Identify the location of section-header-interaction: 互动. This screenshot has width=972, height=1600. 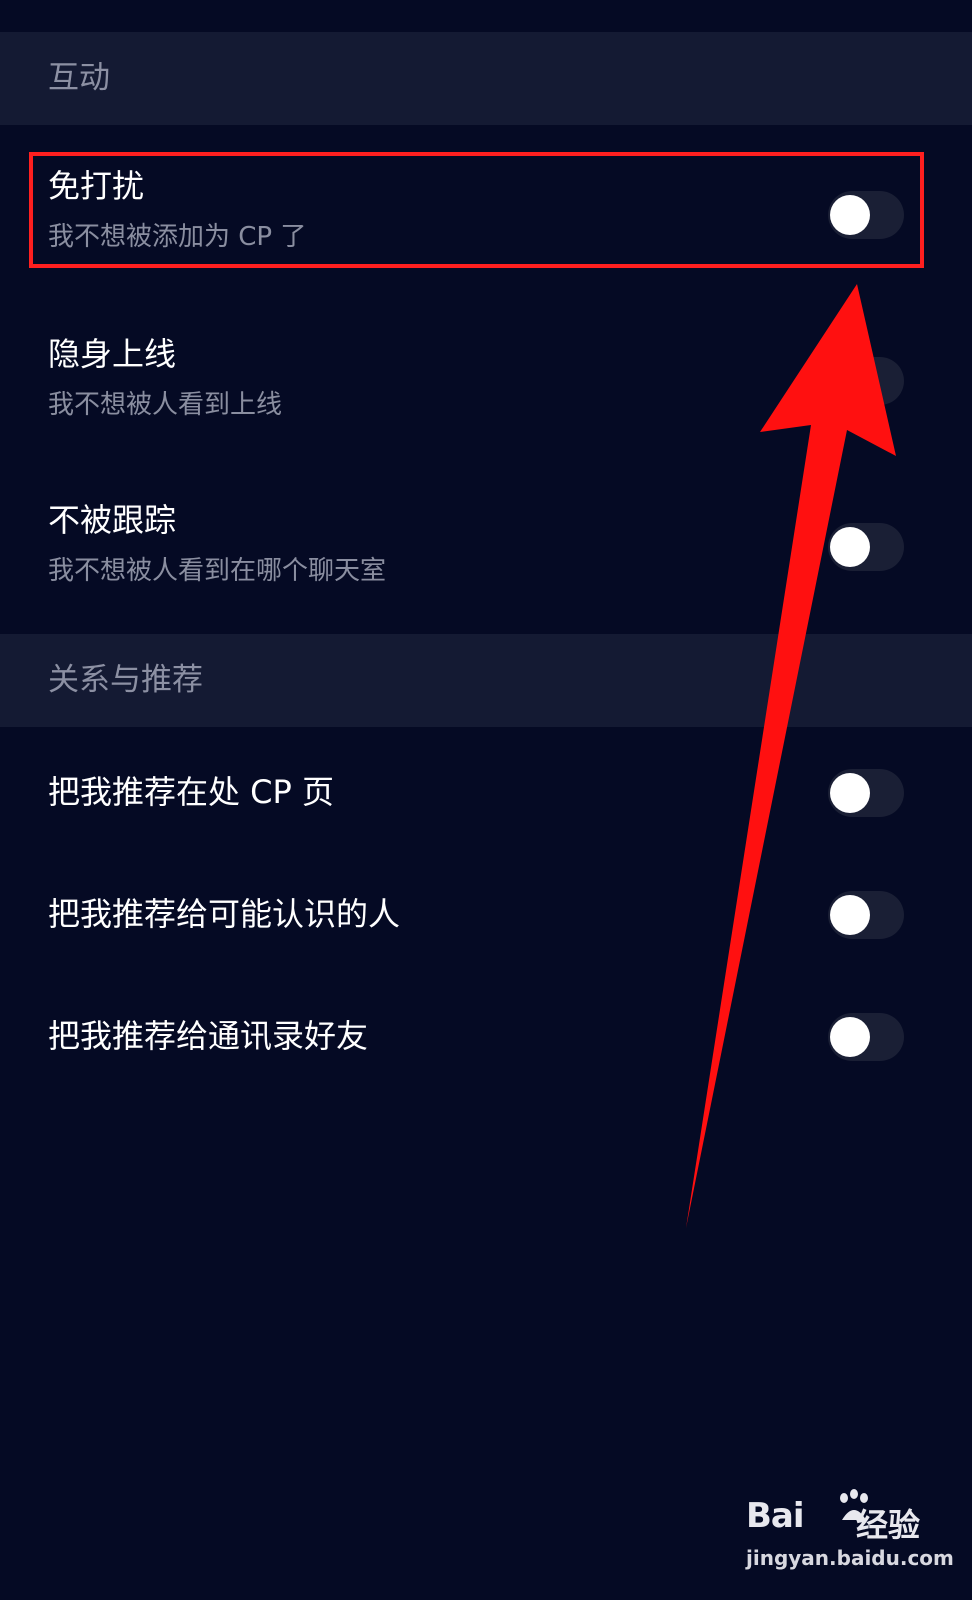
(486, 78).